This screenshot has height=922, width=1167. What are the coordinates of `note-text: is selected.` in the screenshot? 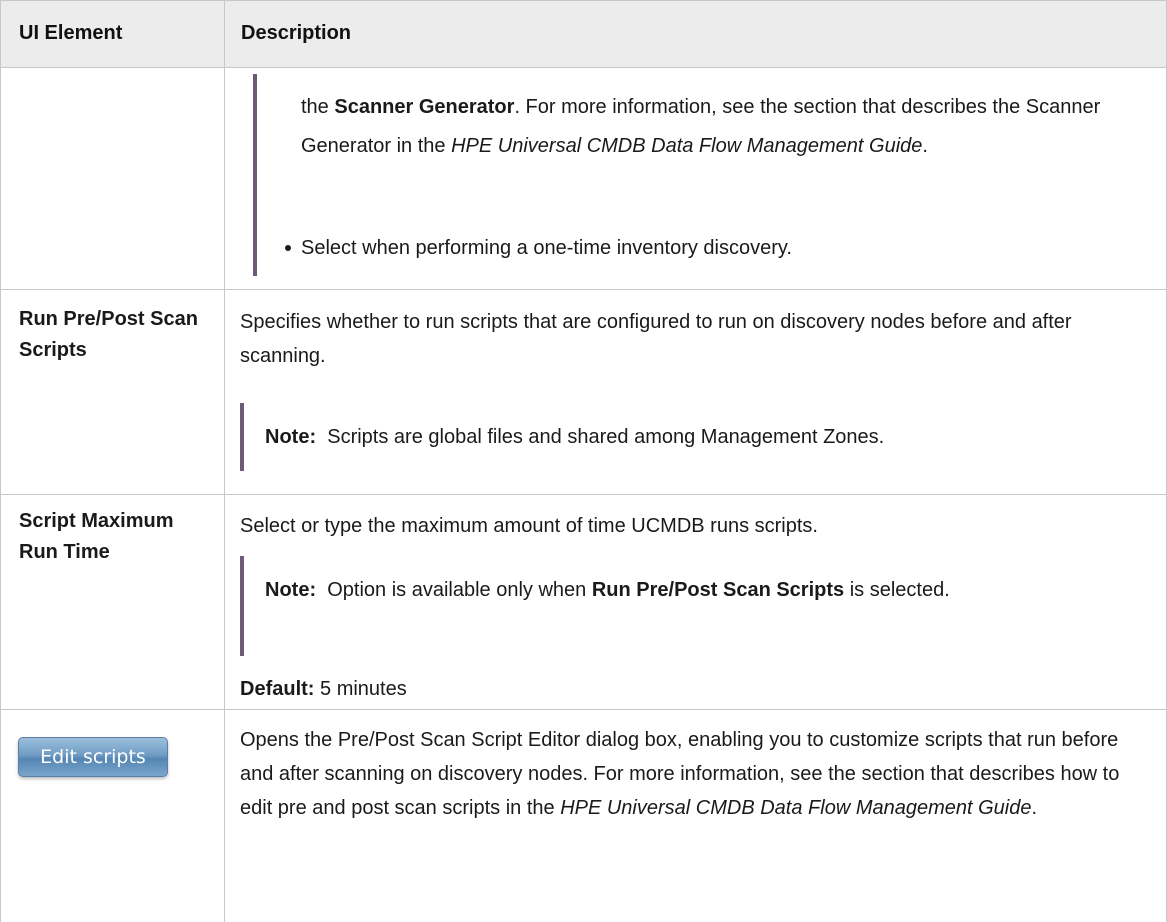 It's located at (897, 590).